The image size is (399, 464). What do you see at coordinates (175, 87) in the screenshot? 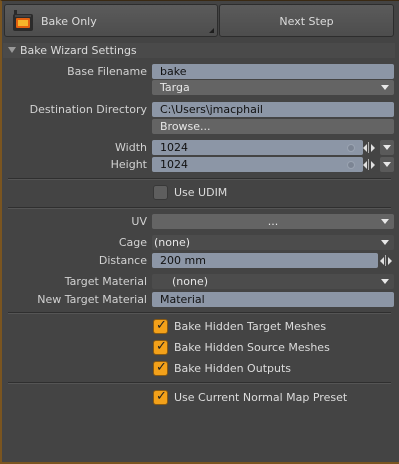
I see `format-value: Targa` at bounding box center [175, 87].